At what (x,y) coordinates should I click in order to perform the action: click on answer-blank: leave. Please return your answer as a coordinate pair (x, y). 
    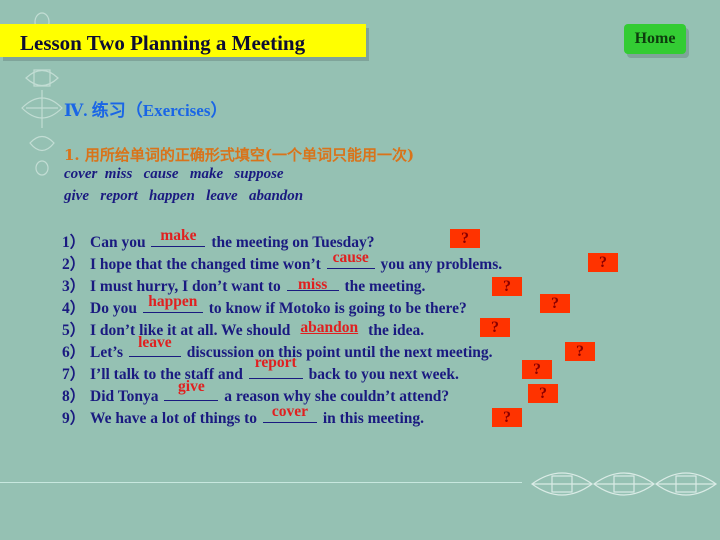
    Looking at the image, I should click on (154, 345).